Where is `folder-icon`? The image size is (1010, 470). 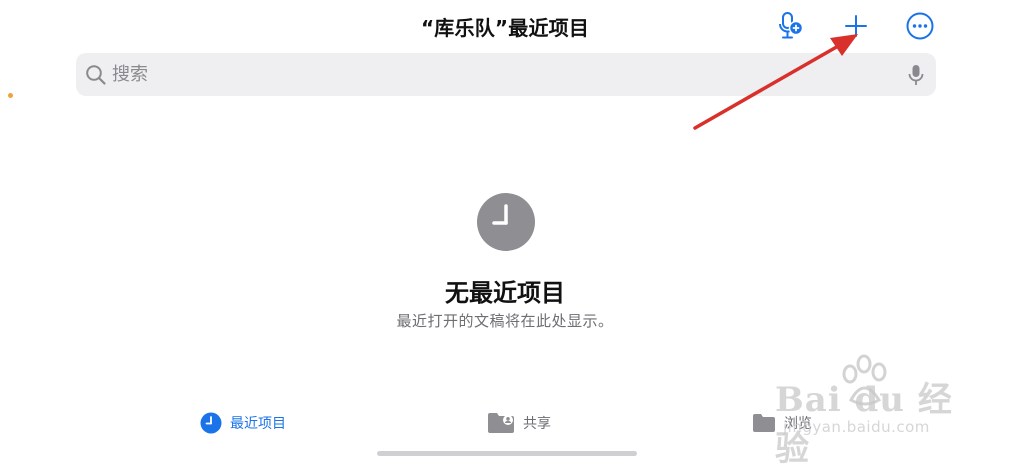 folder-icon is located at coordinates (764, 423).